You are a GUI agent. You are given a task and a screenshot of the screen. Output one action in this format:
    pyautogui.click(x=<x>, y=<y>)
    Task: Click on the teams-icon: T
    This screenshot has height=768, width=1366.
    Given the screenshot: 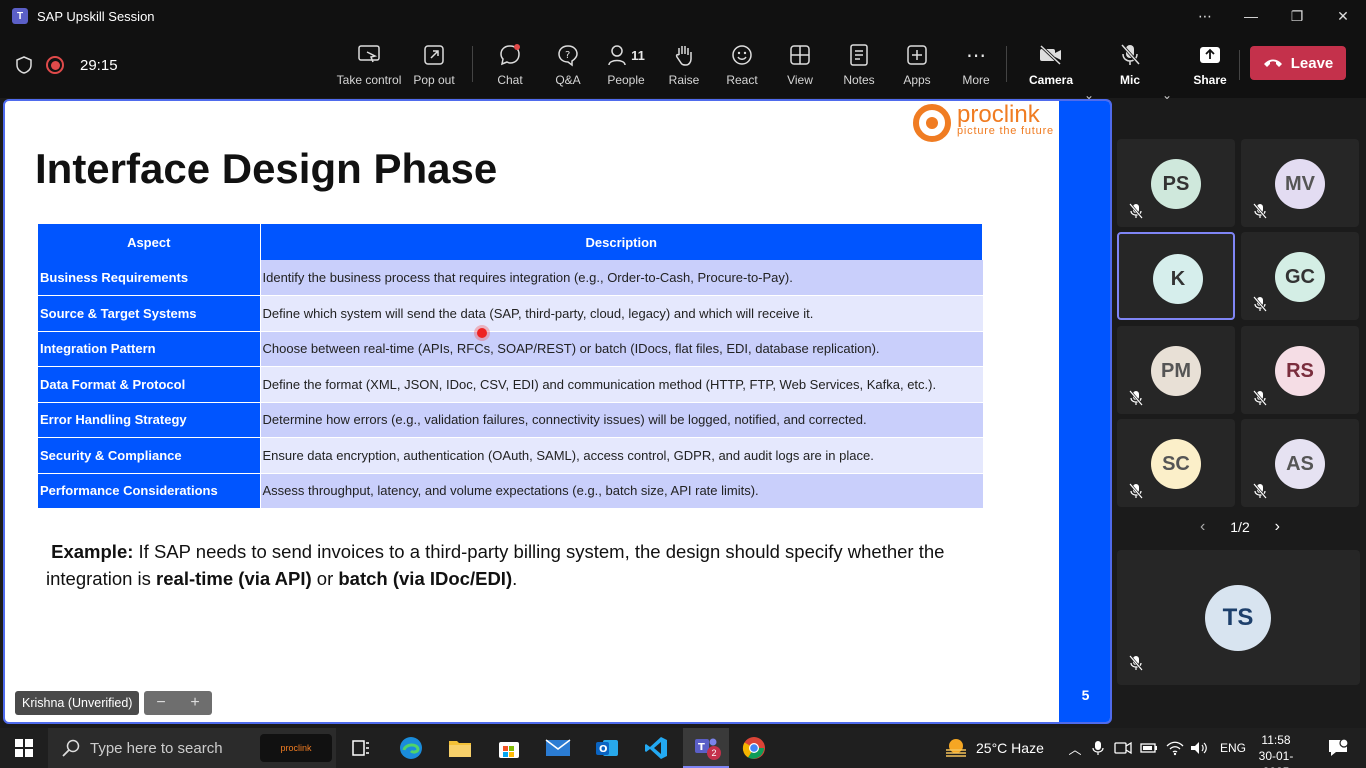 What is the action you would take?
    pyautogui.click(x=20, y=16)
    